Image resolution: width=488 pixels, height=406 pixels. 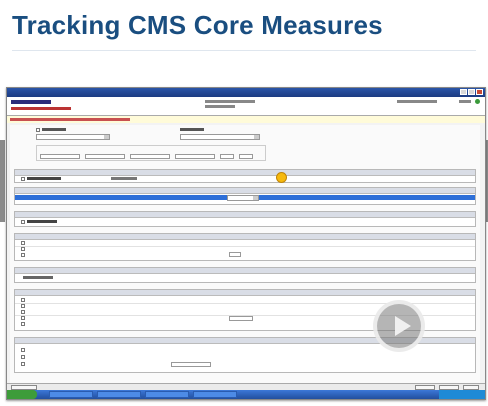 I want to click on left-edge-bar, so click(x=2, y=181).